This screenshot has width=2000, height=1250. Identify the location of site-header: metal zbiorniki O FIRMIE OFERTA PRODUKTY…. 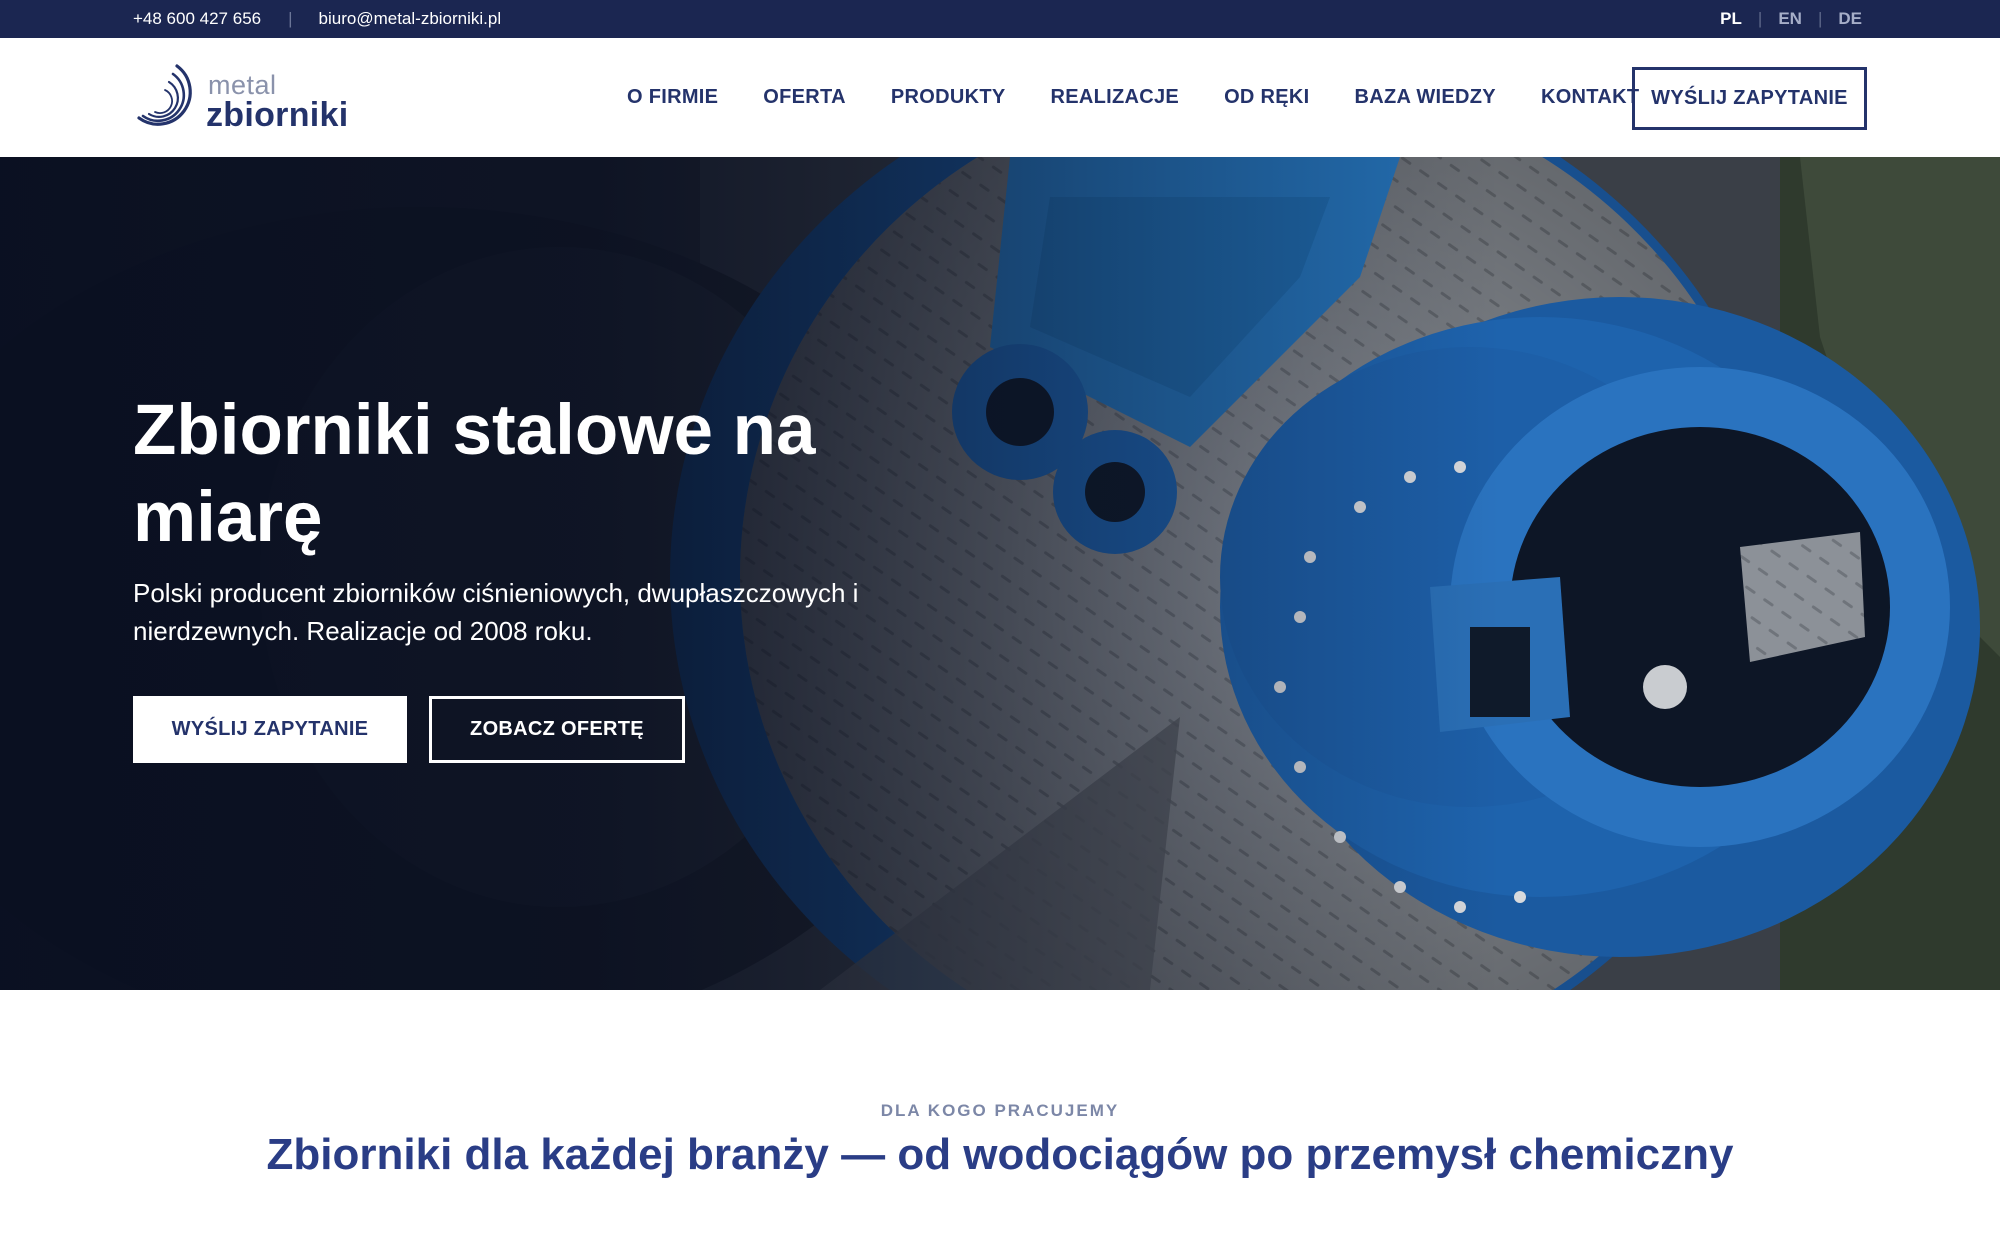
(1000, 97).